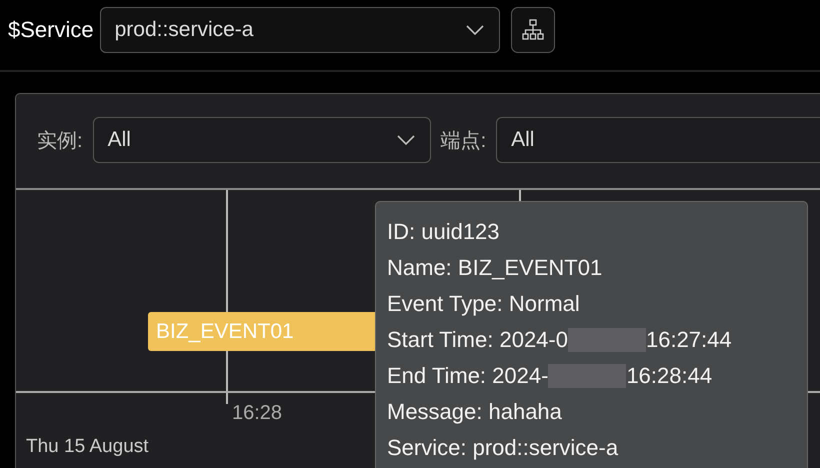 The width and height of the screenshot is (820, 468). I want to click on tooltip-line: Message: hahaha, so click(474, 412).